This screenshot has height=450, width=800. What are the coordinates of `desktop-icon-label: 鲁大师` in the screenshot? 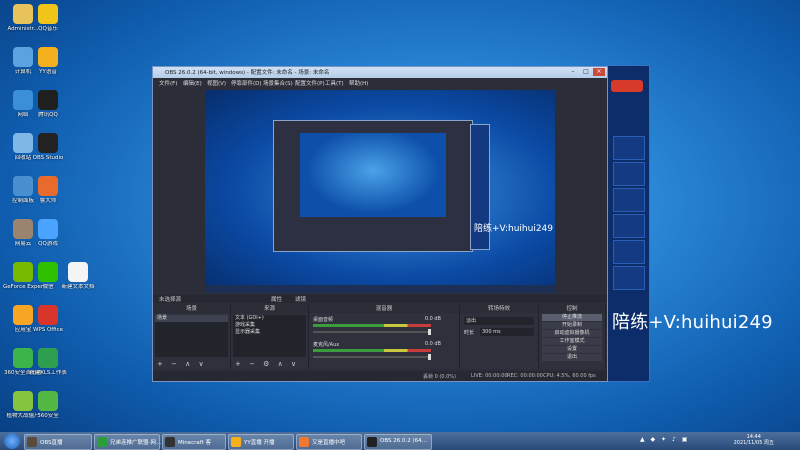 It's located at (48, 201).